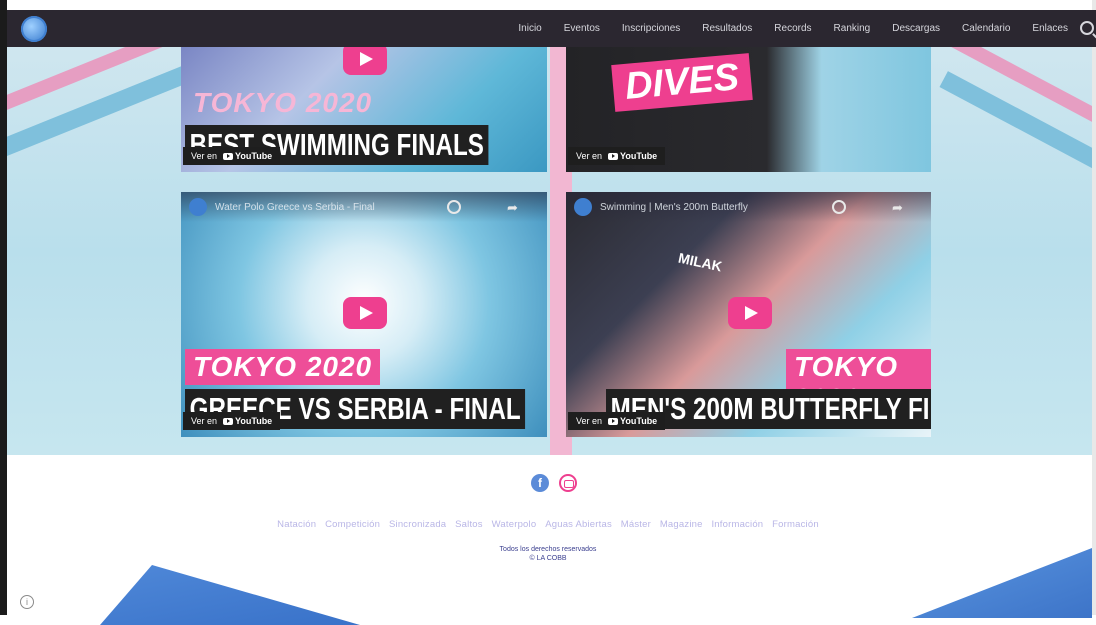 This screenshot has height=625, width=1096. I want to click on footer-link: Waterpolo, so click(514, 524).